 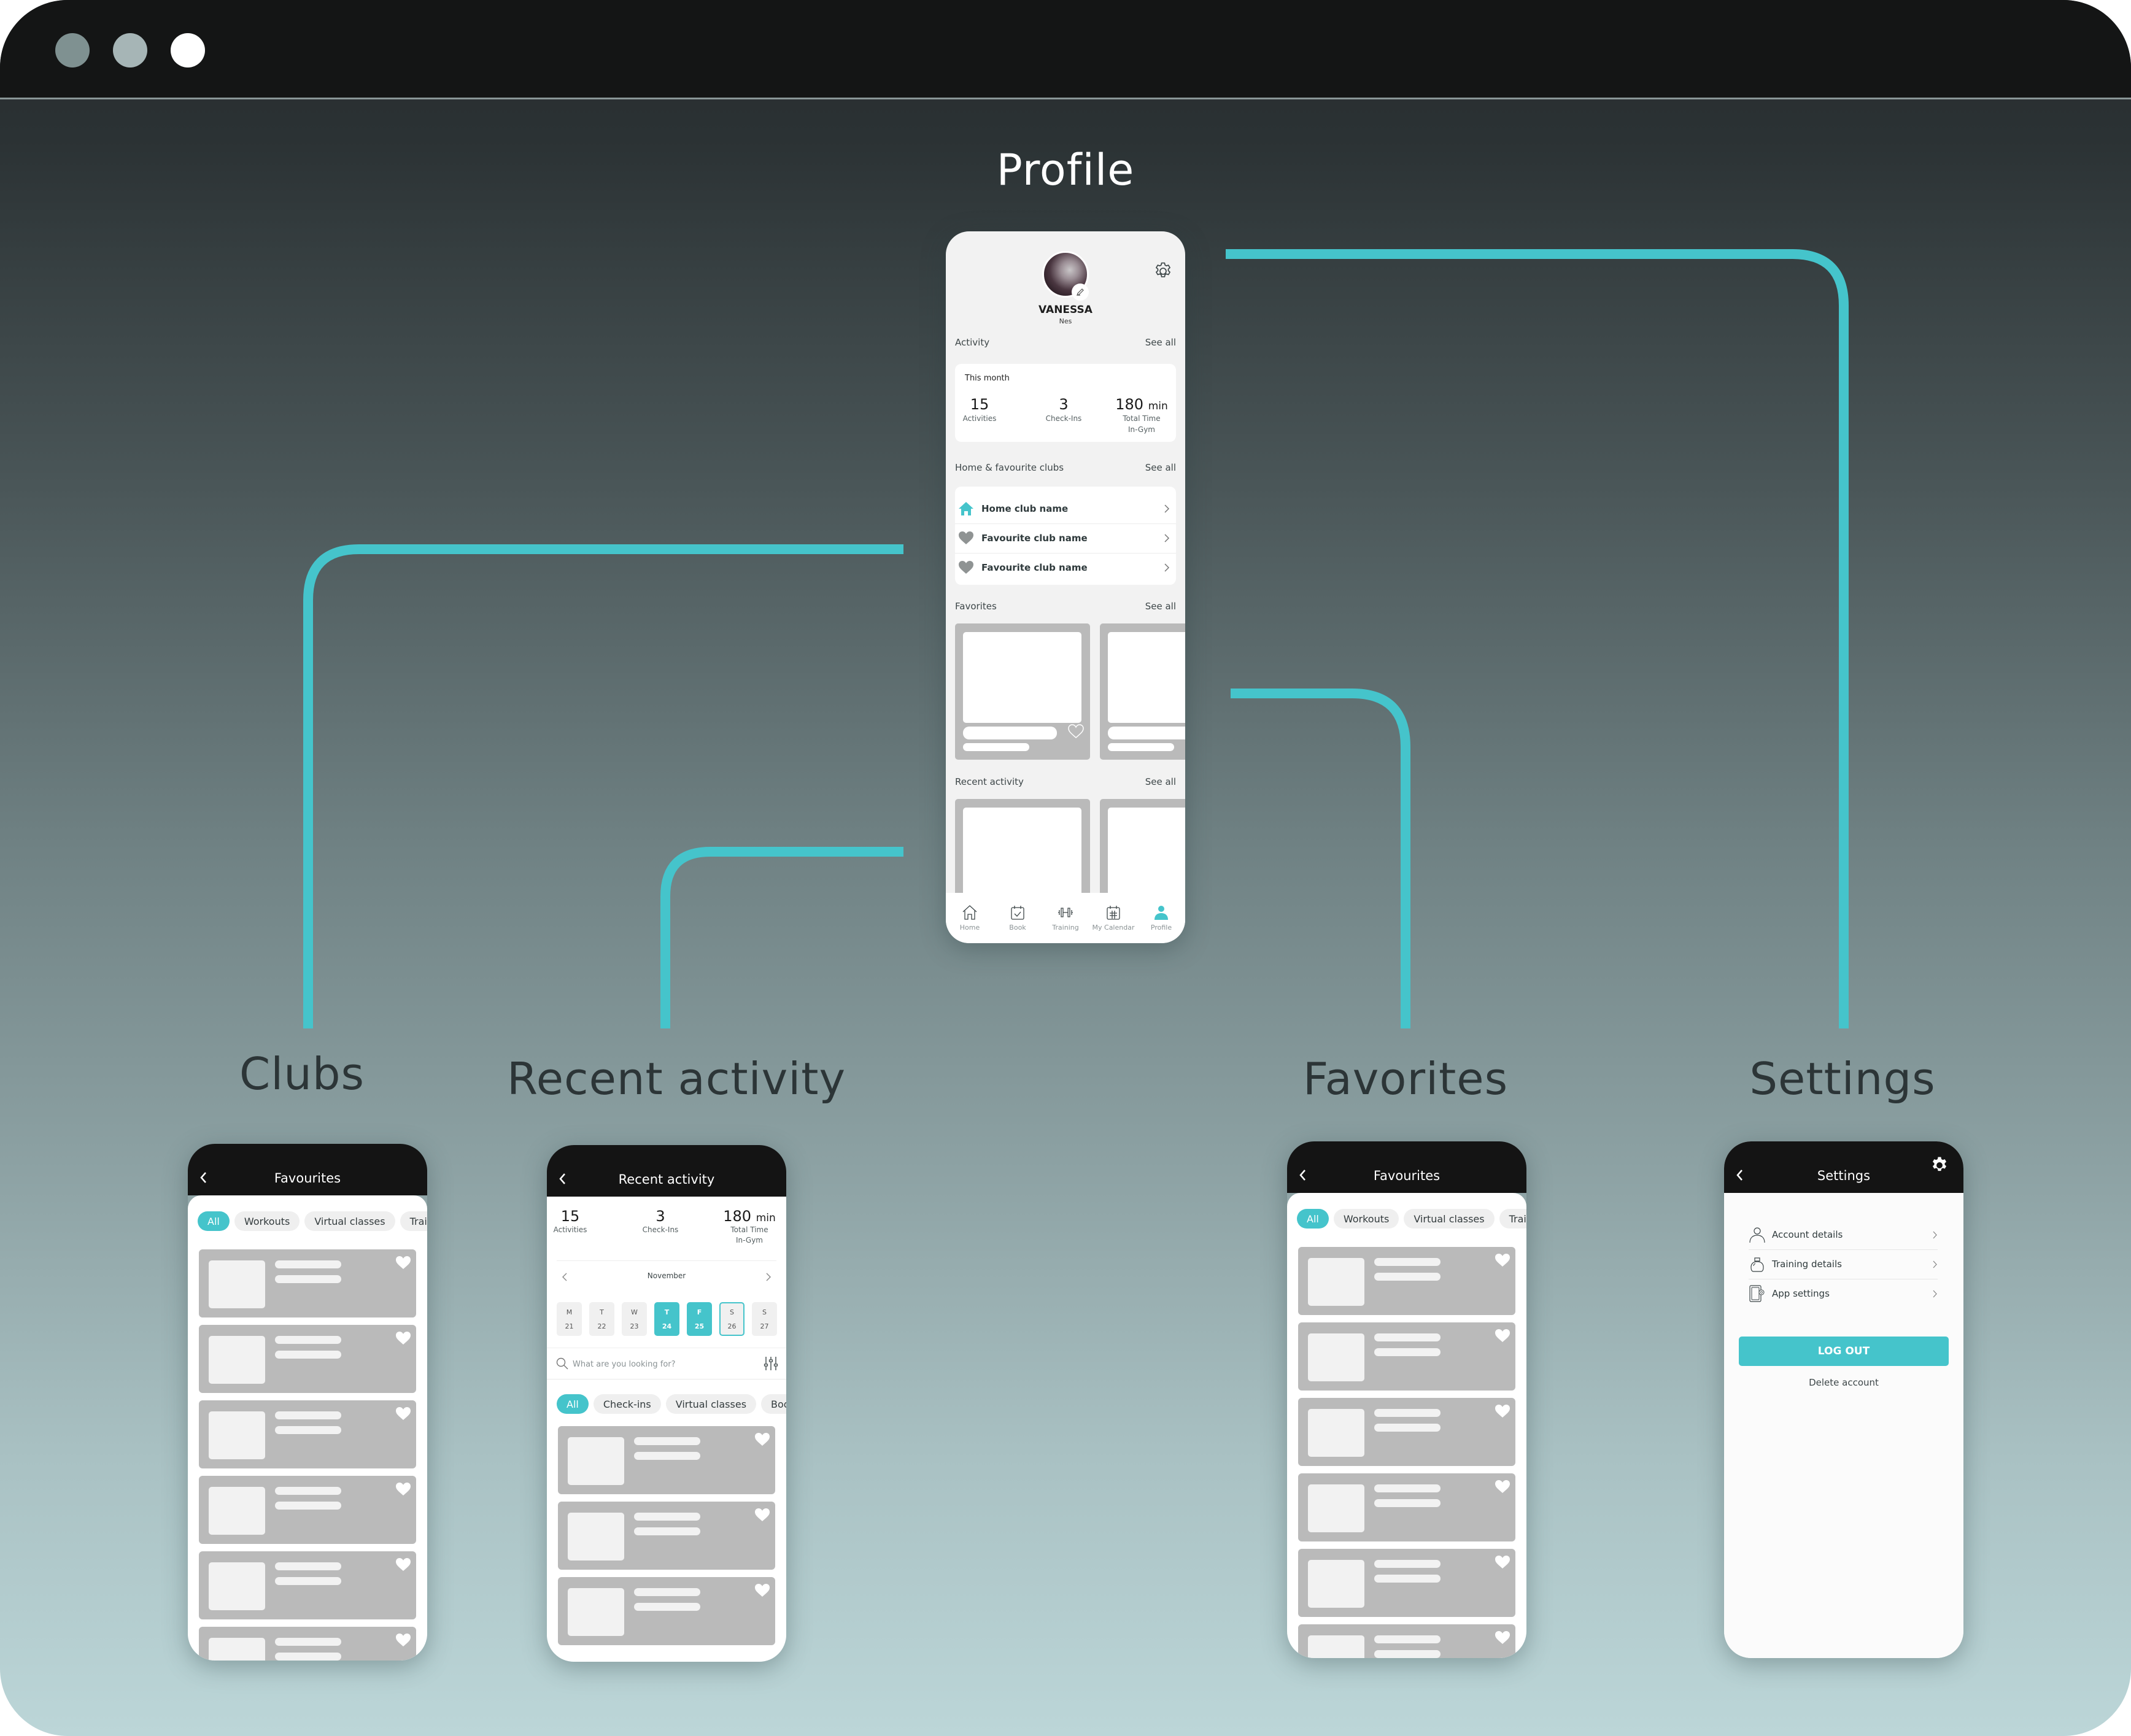 I want to click on day-27: S 27, so click(x=764, y=1319).